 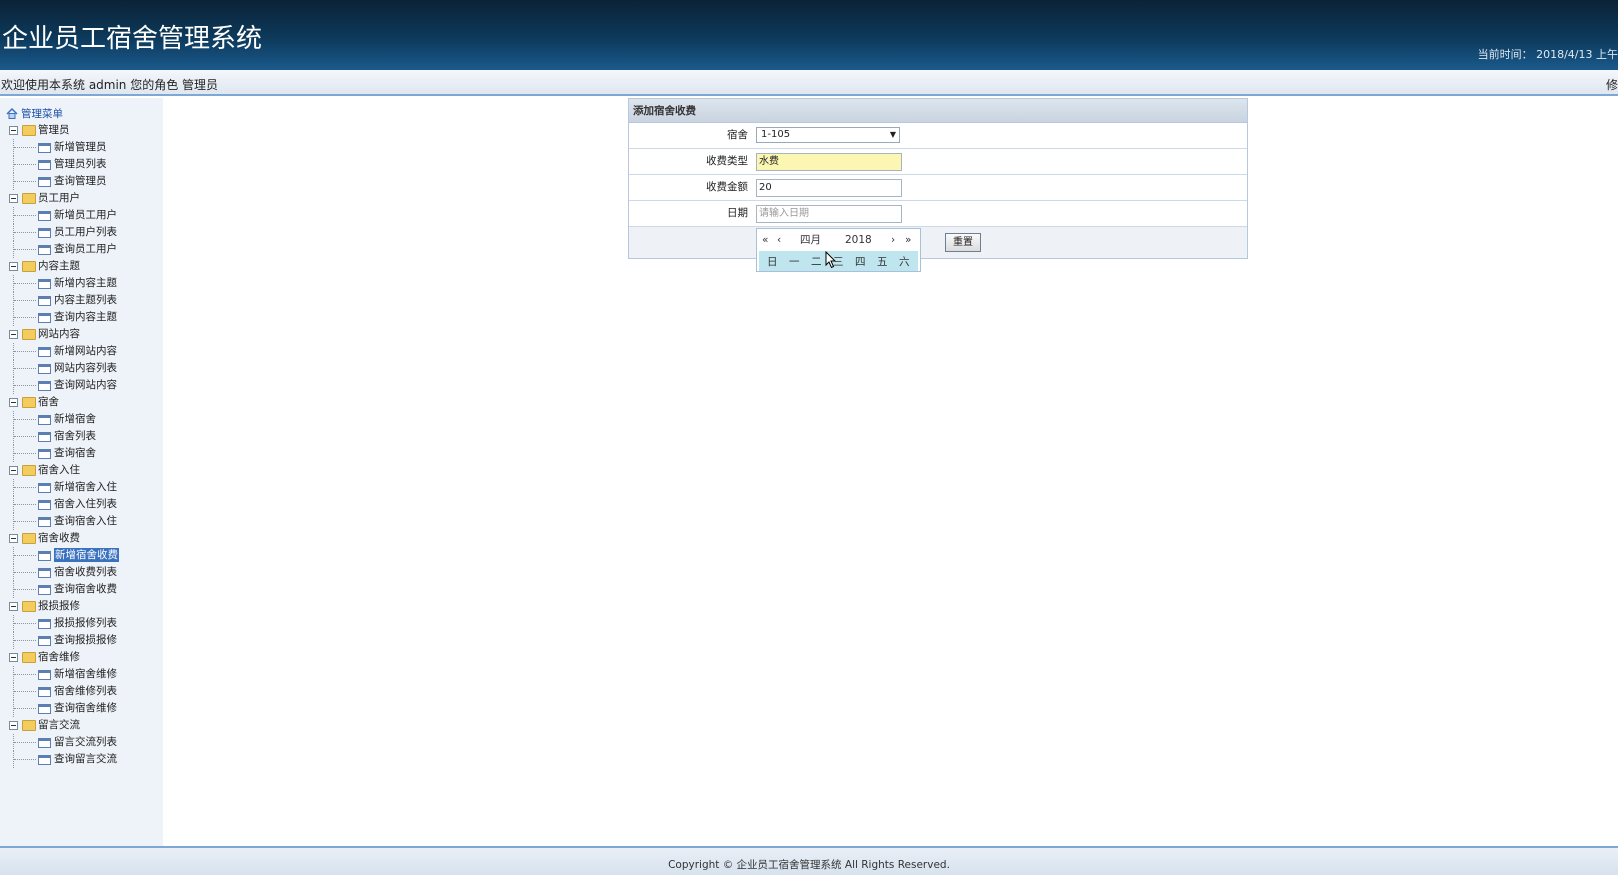 What do you see at coordinates (110, 85) in the screenshot?
I see `welcome-text: 欢迎使用本系统 admin 您的角色 管理员` at bounding box center [110, 85].